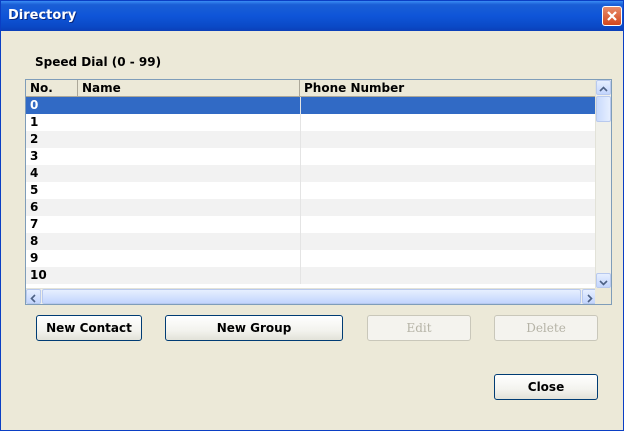  Describe the element at coordinates (254, 328) in the screenshot. I see `new-group-button: New Group` at that location.